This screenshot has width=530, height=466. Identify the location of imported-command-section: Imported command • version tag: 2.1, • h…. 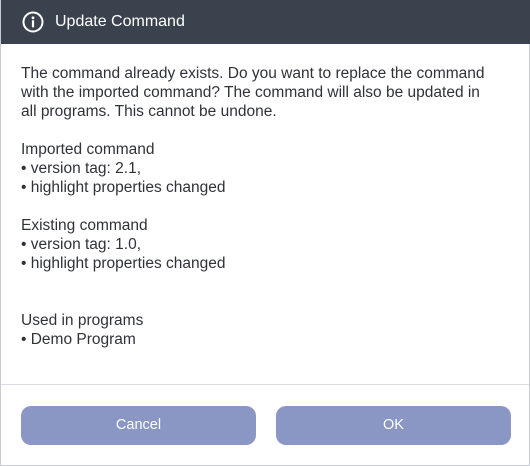
(266, 168).